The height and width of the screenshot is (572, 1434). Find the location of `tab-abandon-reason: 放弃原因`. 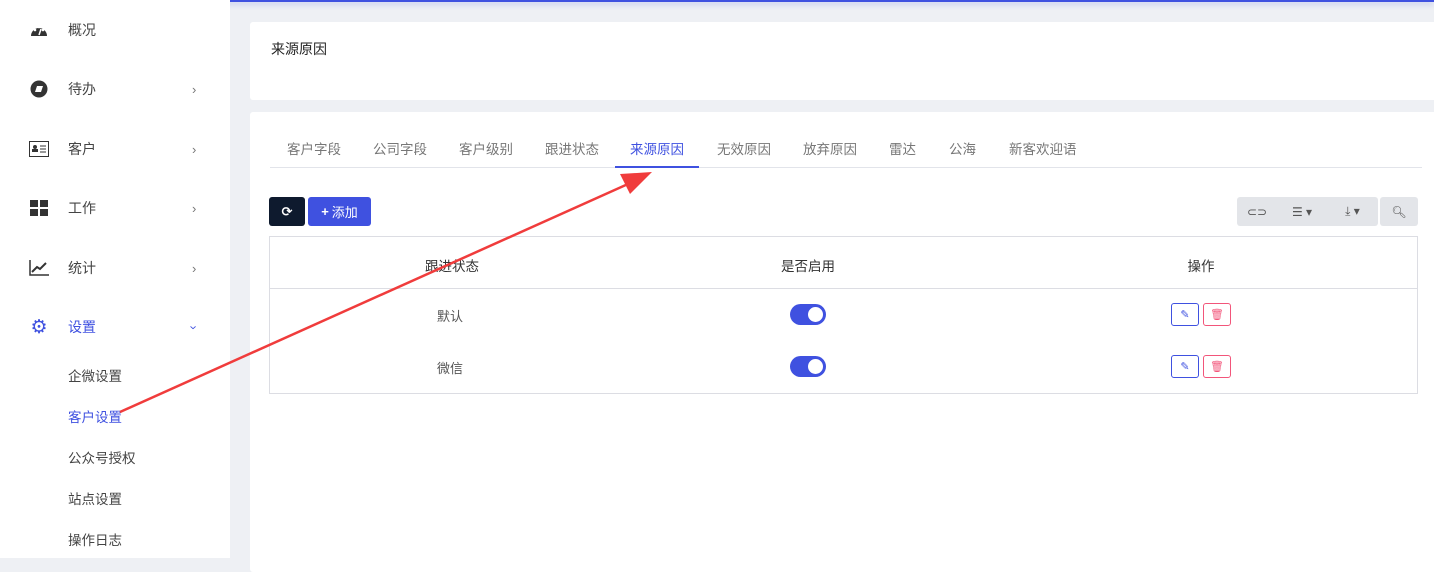

tab-abandon-reason: 放弃原因 is located at coordinates (830, 151).